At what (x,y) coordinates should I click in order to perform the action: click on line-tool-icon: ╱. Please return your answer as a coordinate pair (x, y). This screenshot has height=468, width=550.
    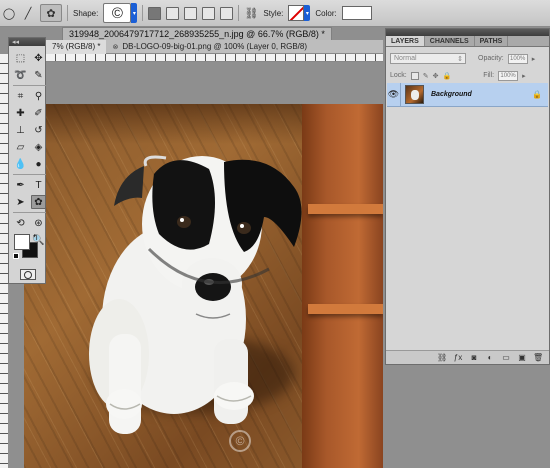
    Looking at the image, I should click on (28, 13).